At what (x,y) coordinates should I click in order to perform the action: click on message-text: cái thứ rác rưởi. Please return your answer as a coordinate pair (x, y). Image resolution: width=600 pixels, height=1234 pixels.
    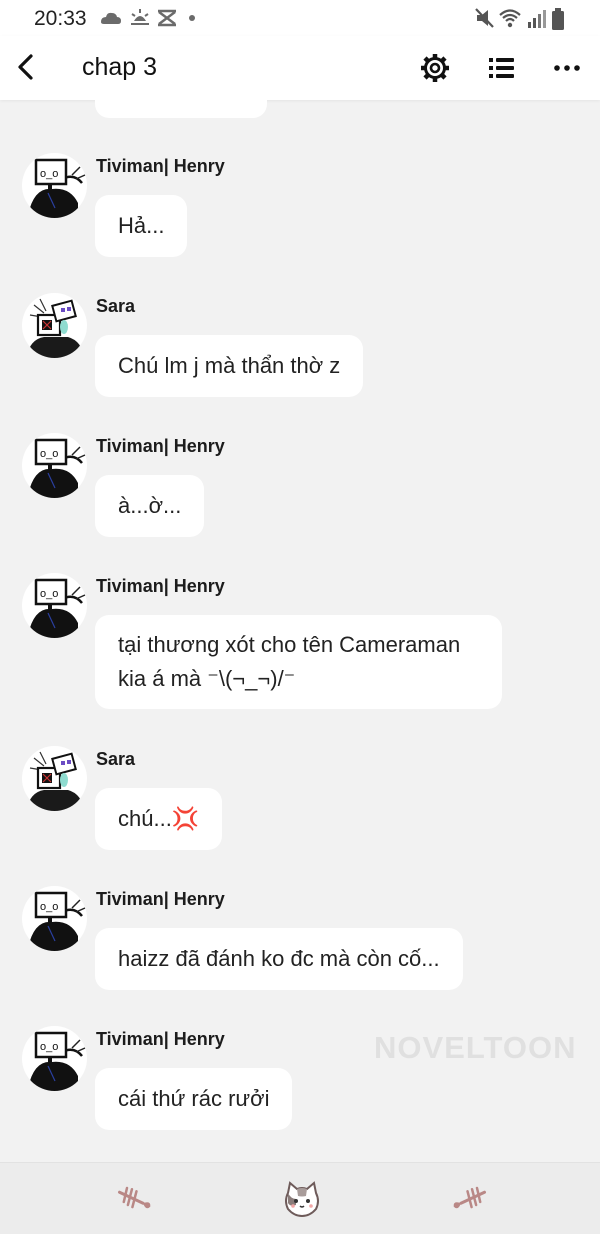
    Looking at the image, I should click on (194, 1098).